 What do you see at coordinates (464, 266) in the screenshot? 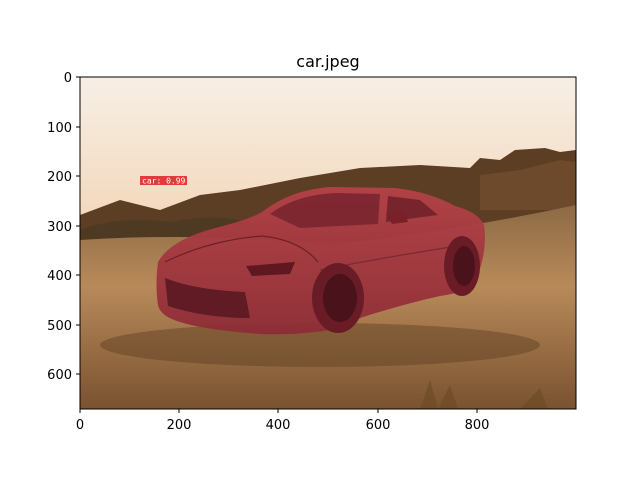
I see `rear-rim` at bounding box center [464, 266].